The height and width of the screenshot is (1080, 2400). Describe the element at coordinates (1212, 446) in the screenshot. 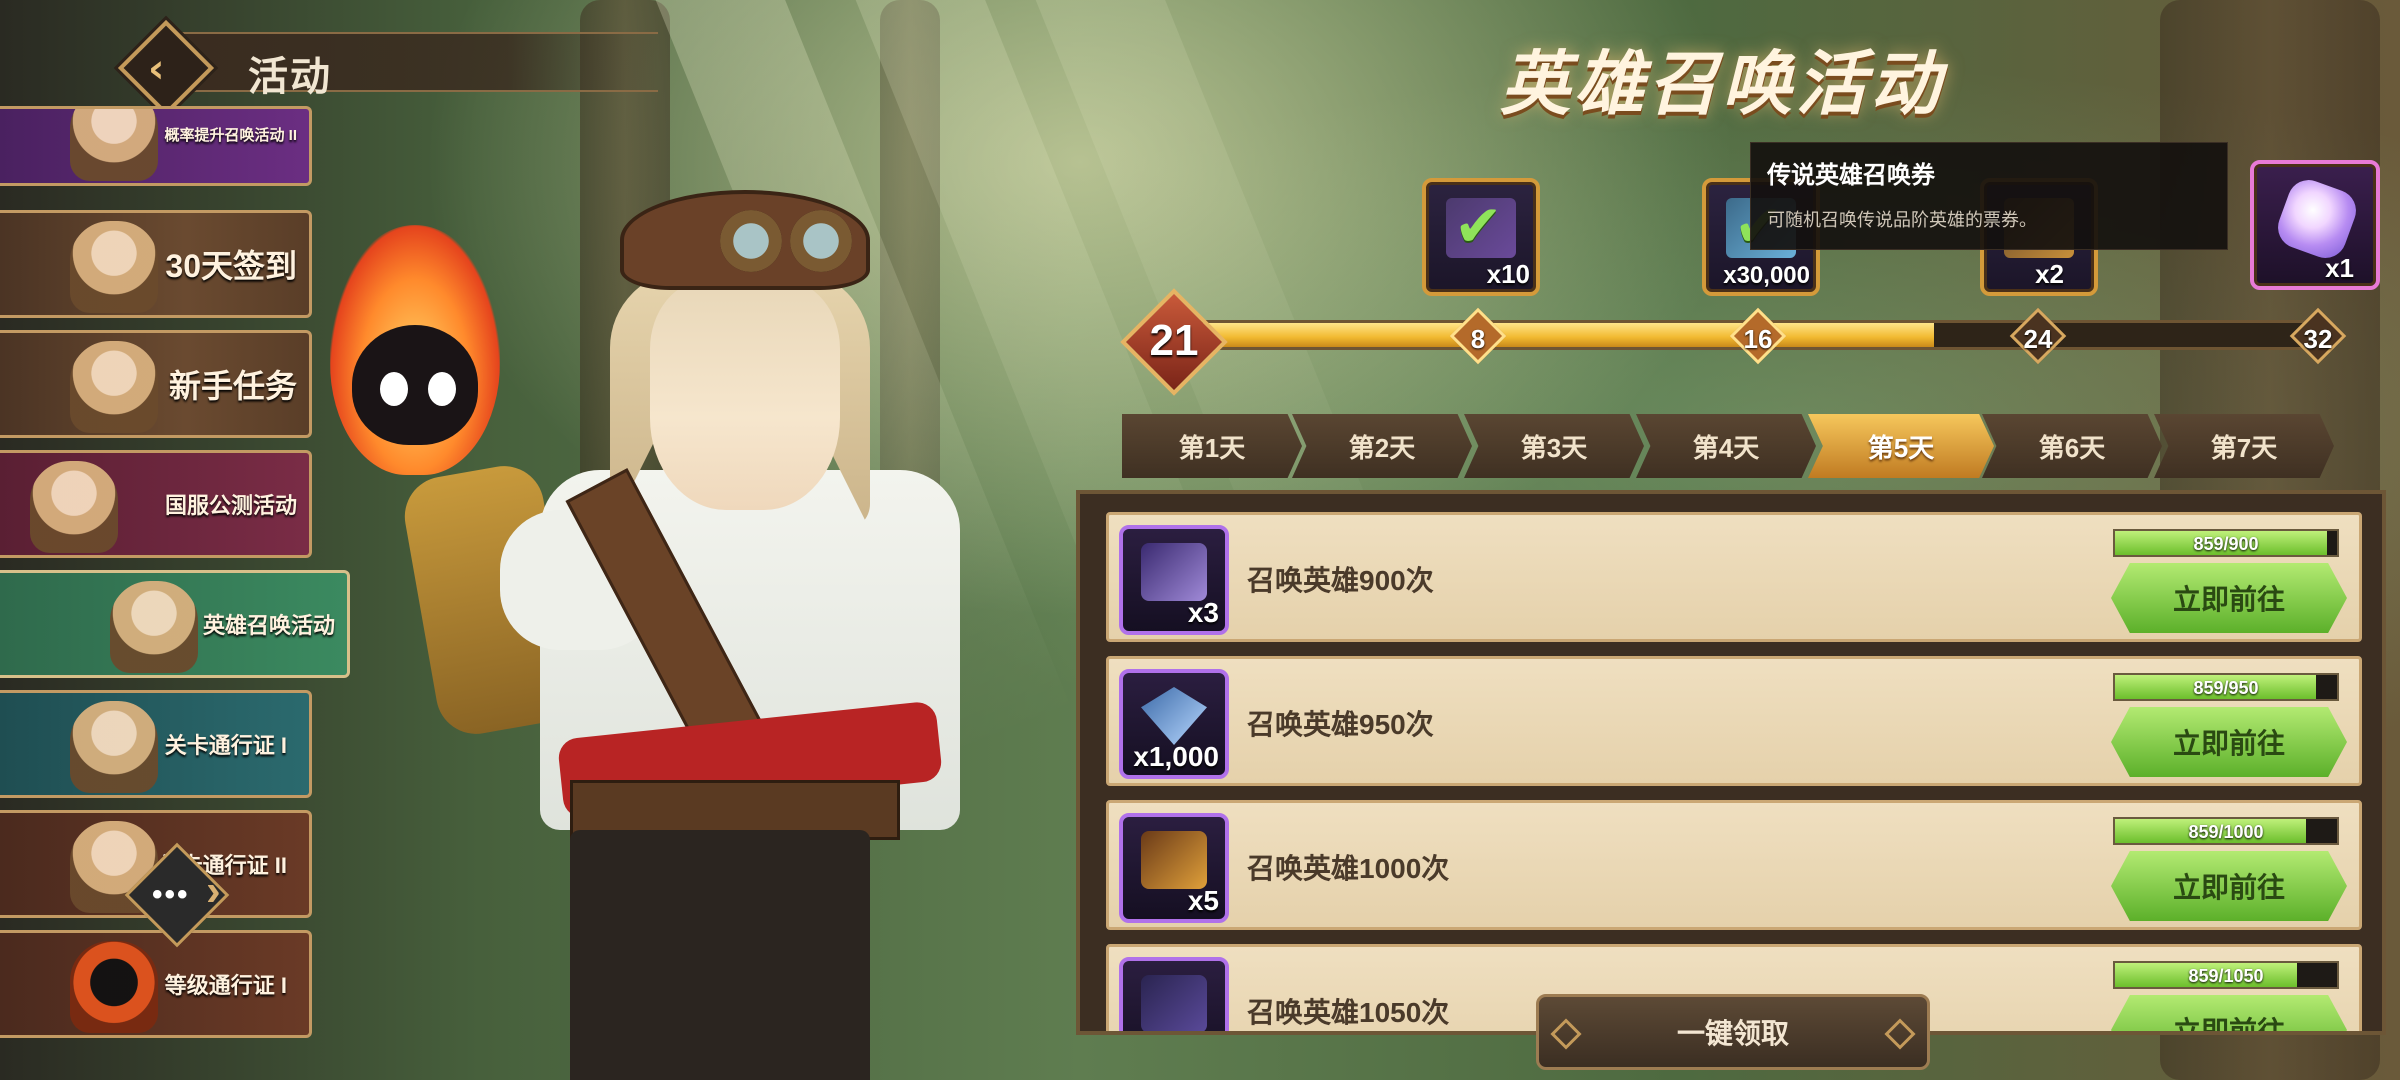

I see `tab-day-1: 第1天` at that location.